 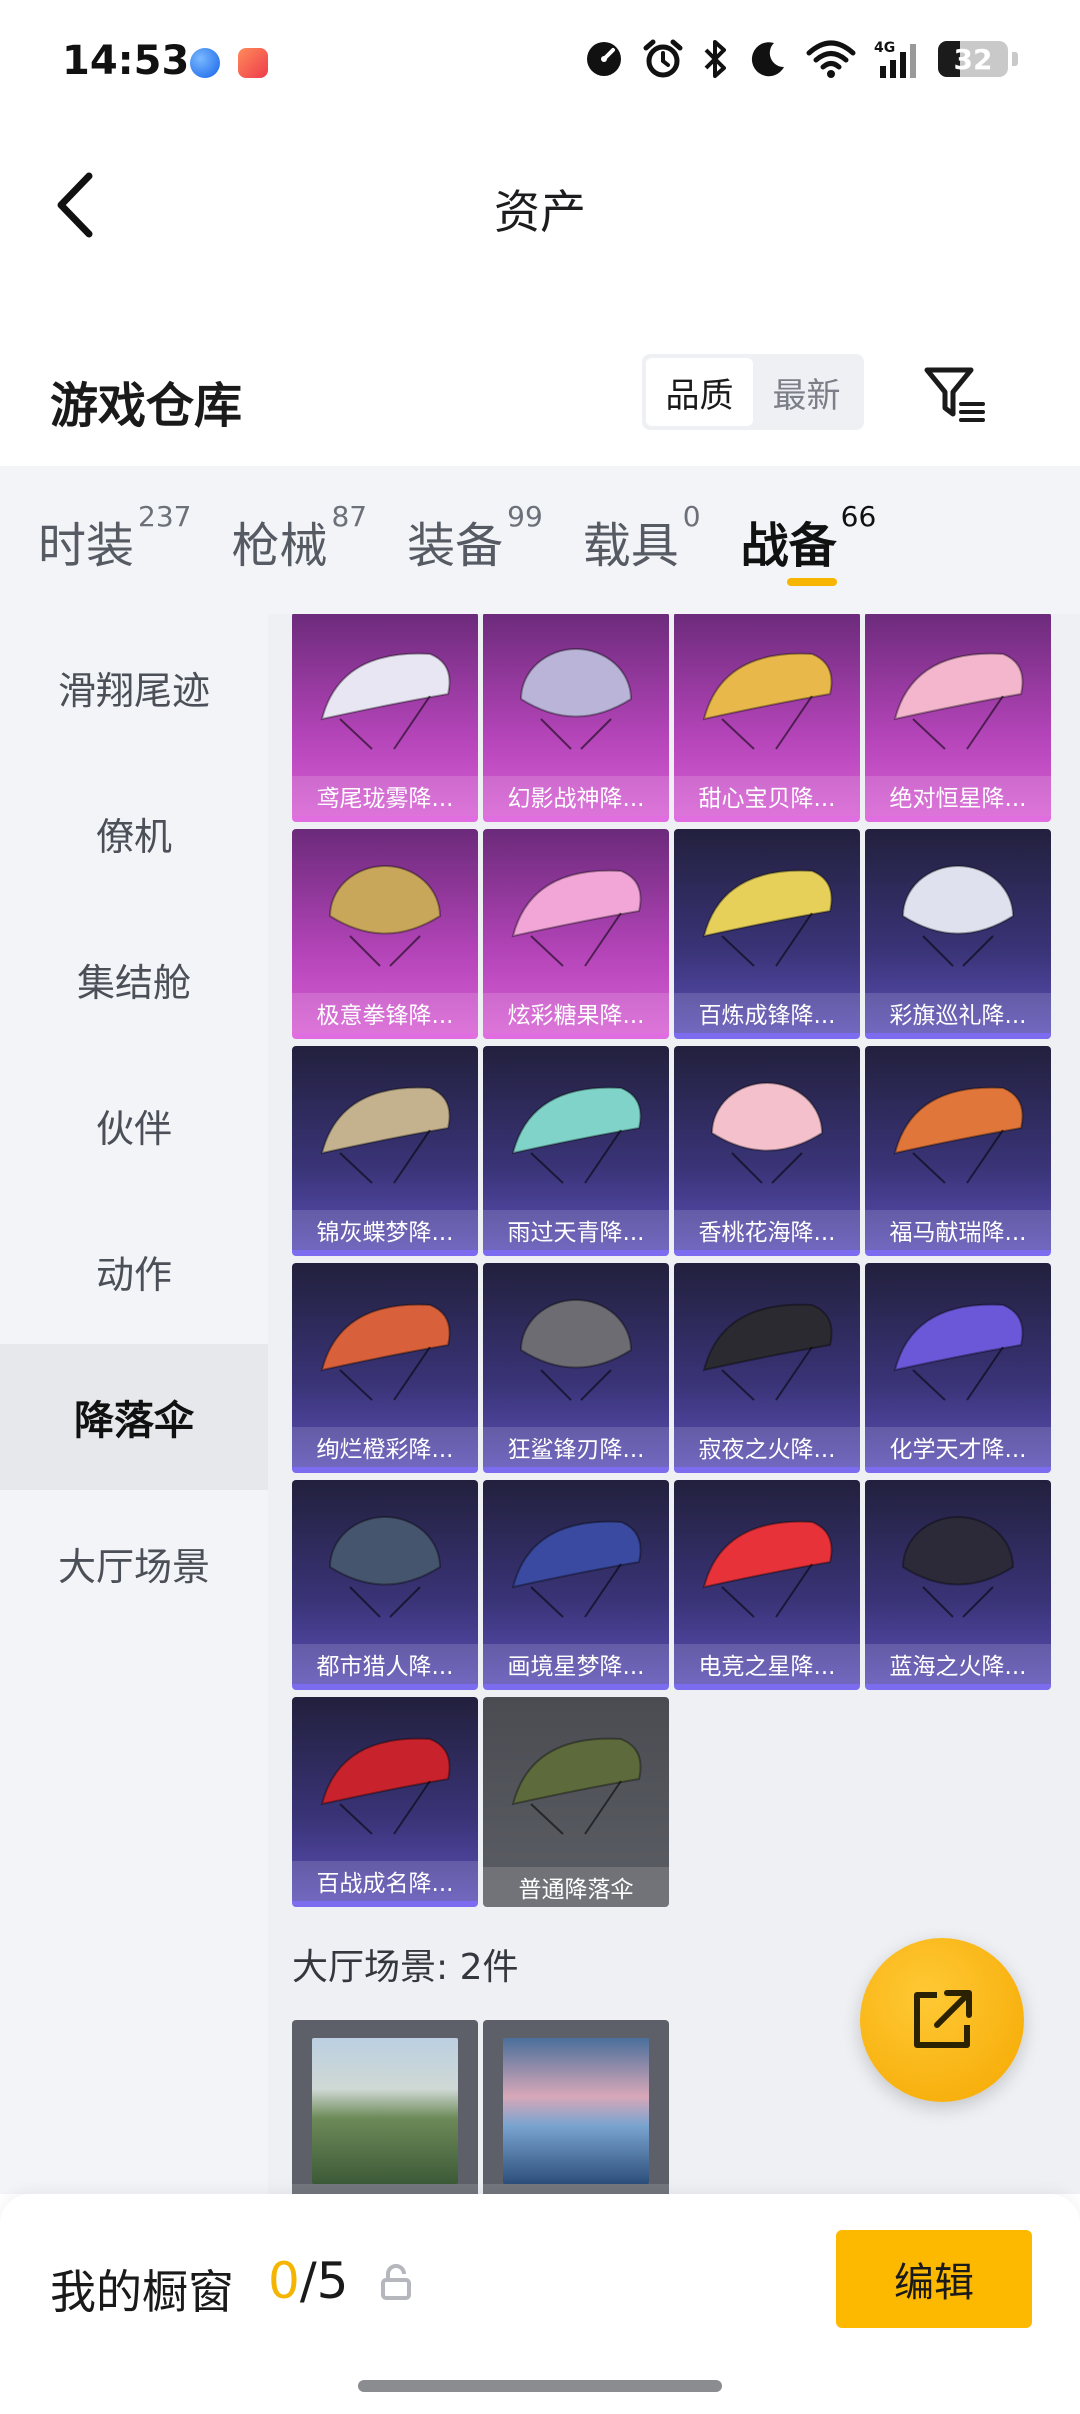 I want to click on filter-button, so click(x=955, y=395).